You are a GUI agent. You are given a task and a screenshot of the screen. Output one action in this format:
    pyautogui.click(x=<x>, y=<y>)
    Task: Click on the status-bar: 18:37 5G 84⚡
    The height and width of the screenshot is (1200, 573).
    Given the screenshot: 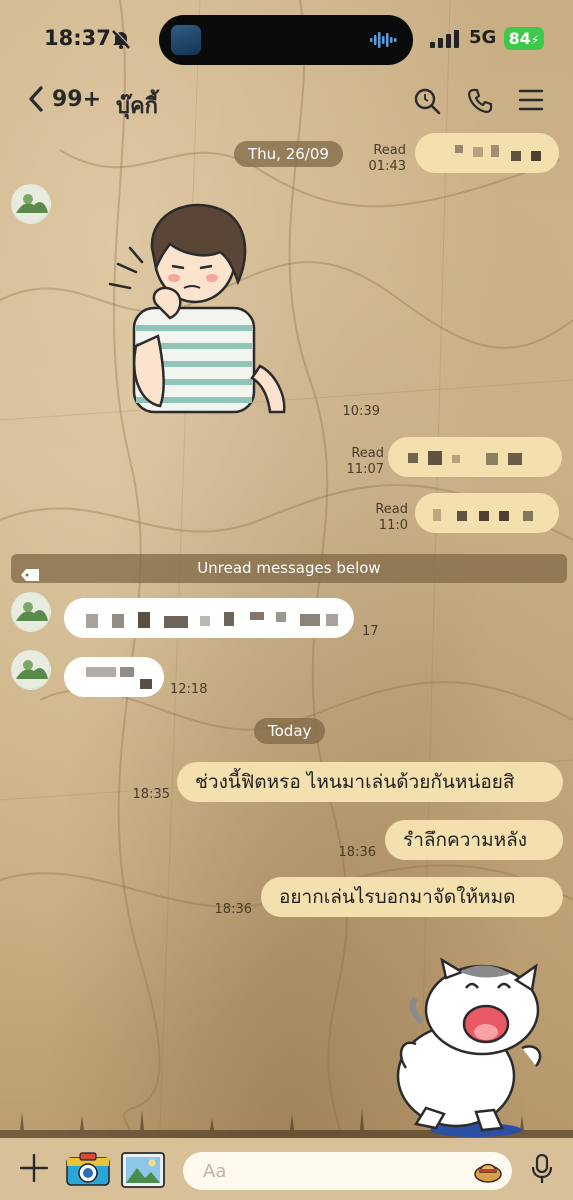 What is the action you would take?
    pyautogui.click(x=286, y=40)
    